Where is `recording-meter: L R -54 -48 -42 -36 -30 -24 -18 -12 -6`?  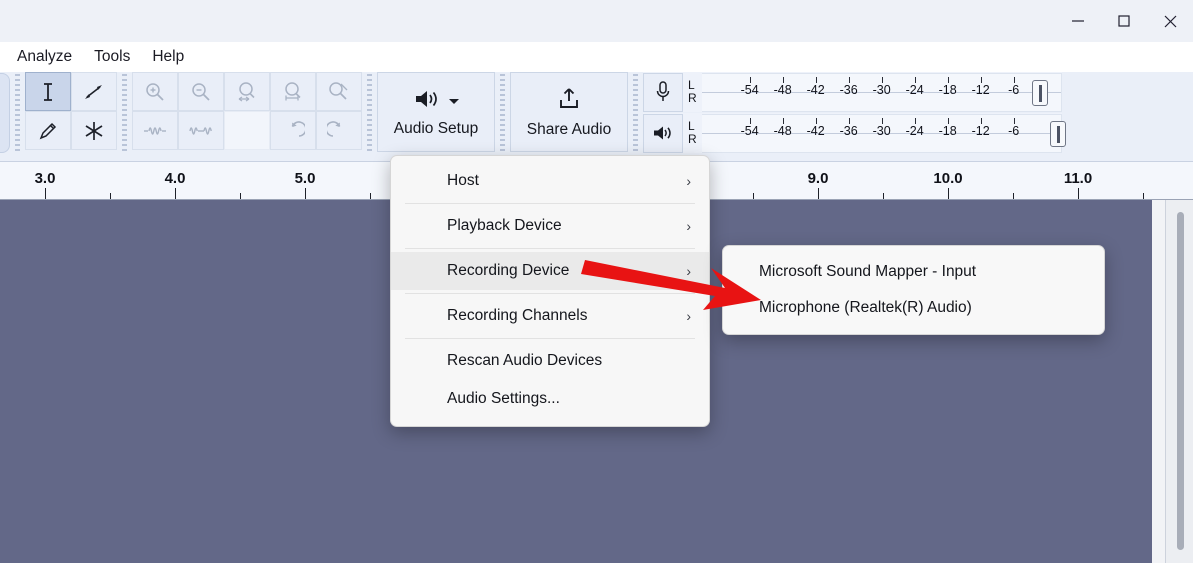 recording-meter: L R -54 -48 -42 -36 -30 -24 -18 -12 -6 is located at coordinates (852, 92).